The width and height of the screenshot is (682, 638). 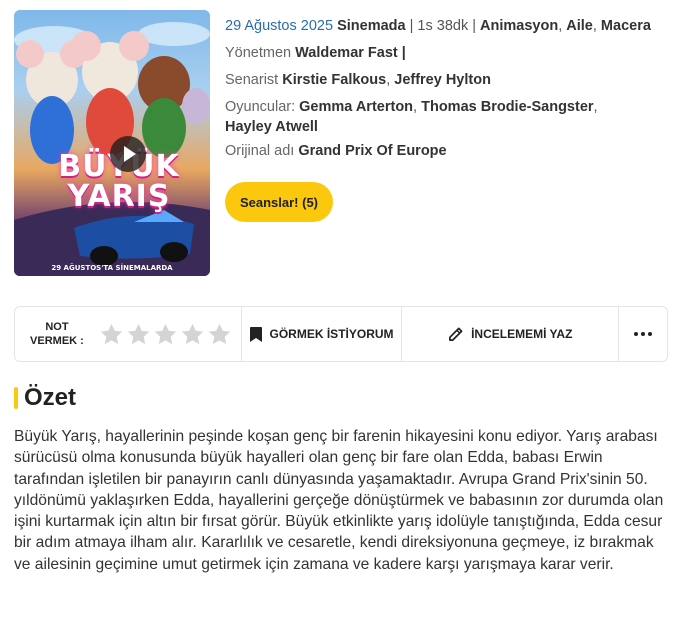 I want to click on director-label: Yönetmen, so click(x=258, y=53).